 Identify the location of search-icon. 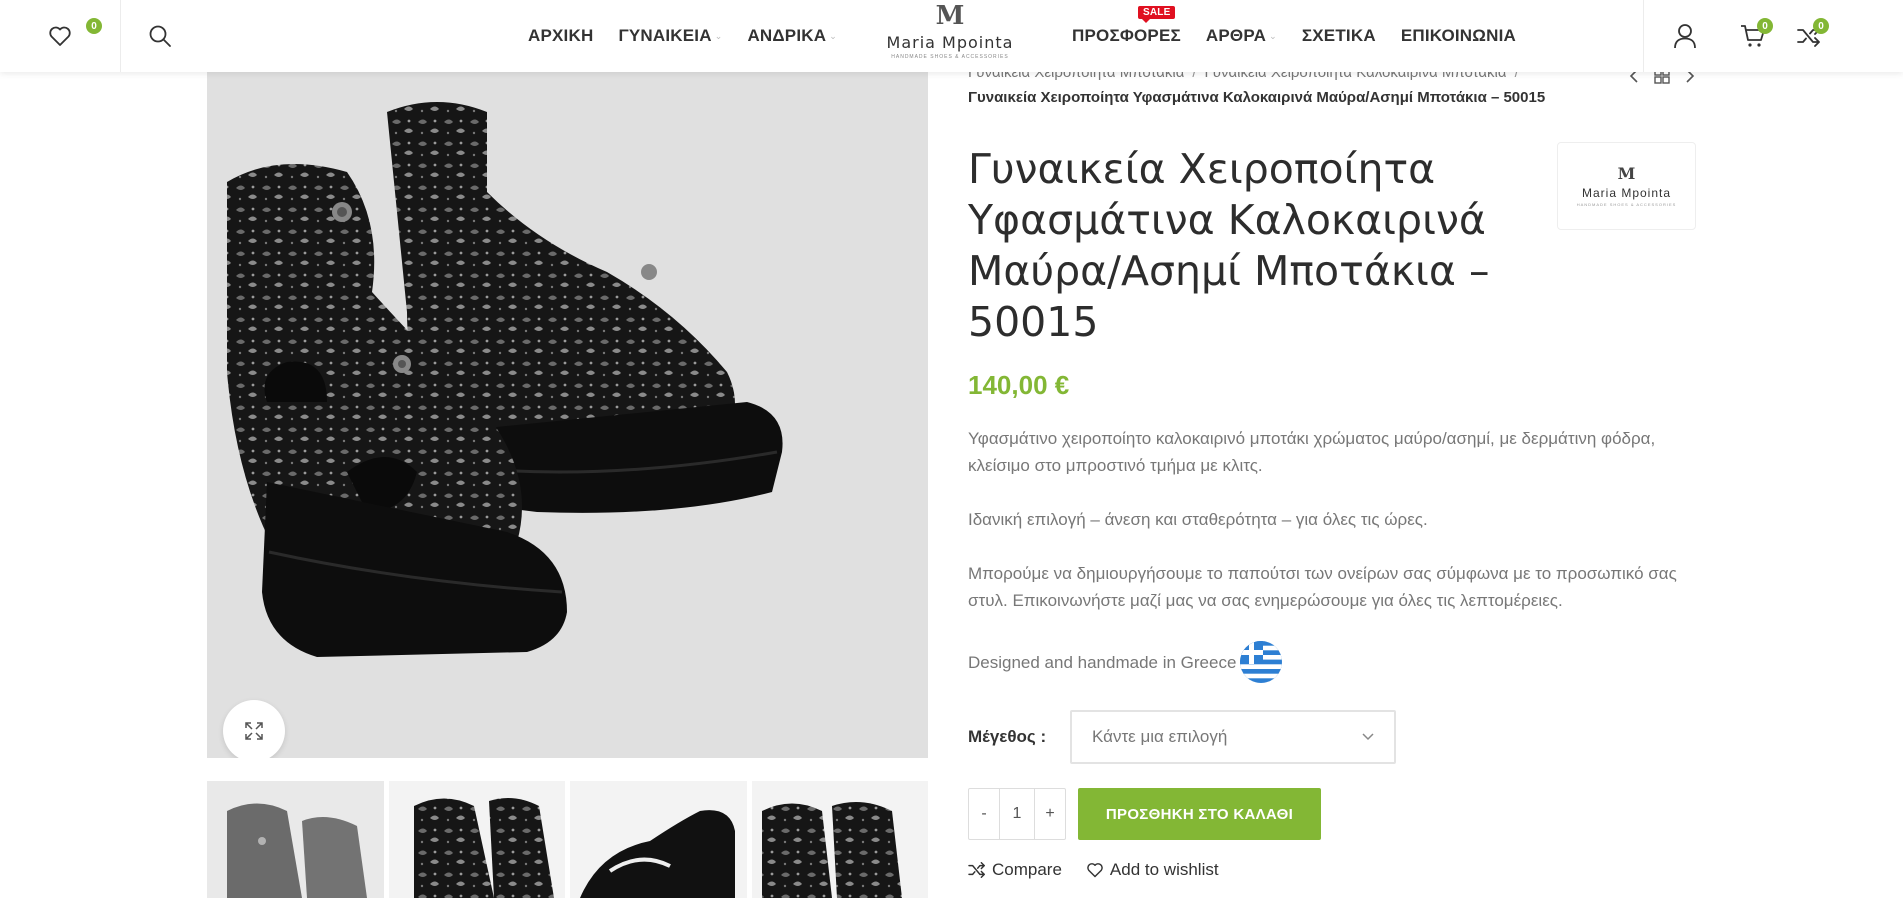
(160, 36).